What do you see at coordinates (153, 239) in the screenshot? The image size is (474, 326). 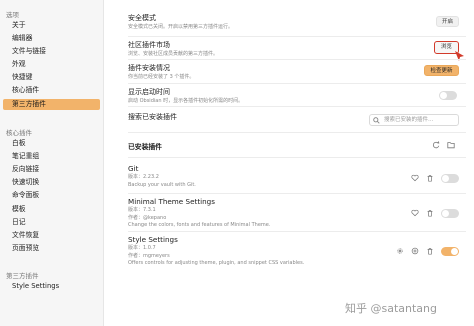 I see `plugin-name: Style Settings` at bounding box center [153, 239].